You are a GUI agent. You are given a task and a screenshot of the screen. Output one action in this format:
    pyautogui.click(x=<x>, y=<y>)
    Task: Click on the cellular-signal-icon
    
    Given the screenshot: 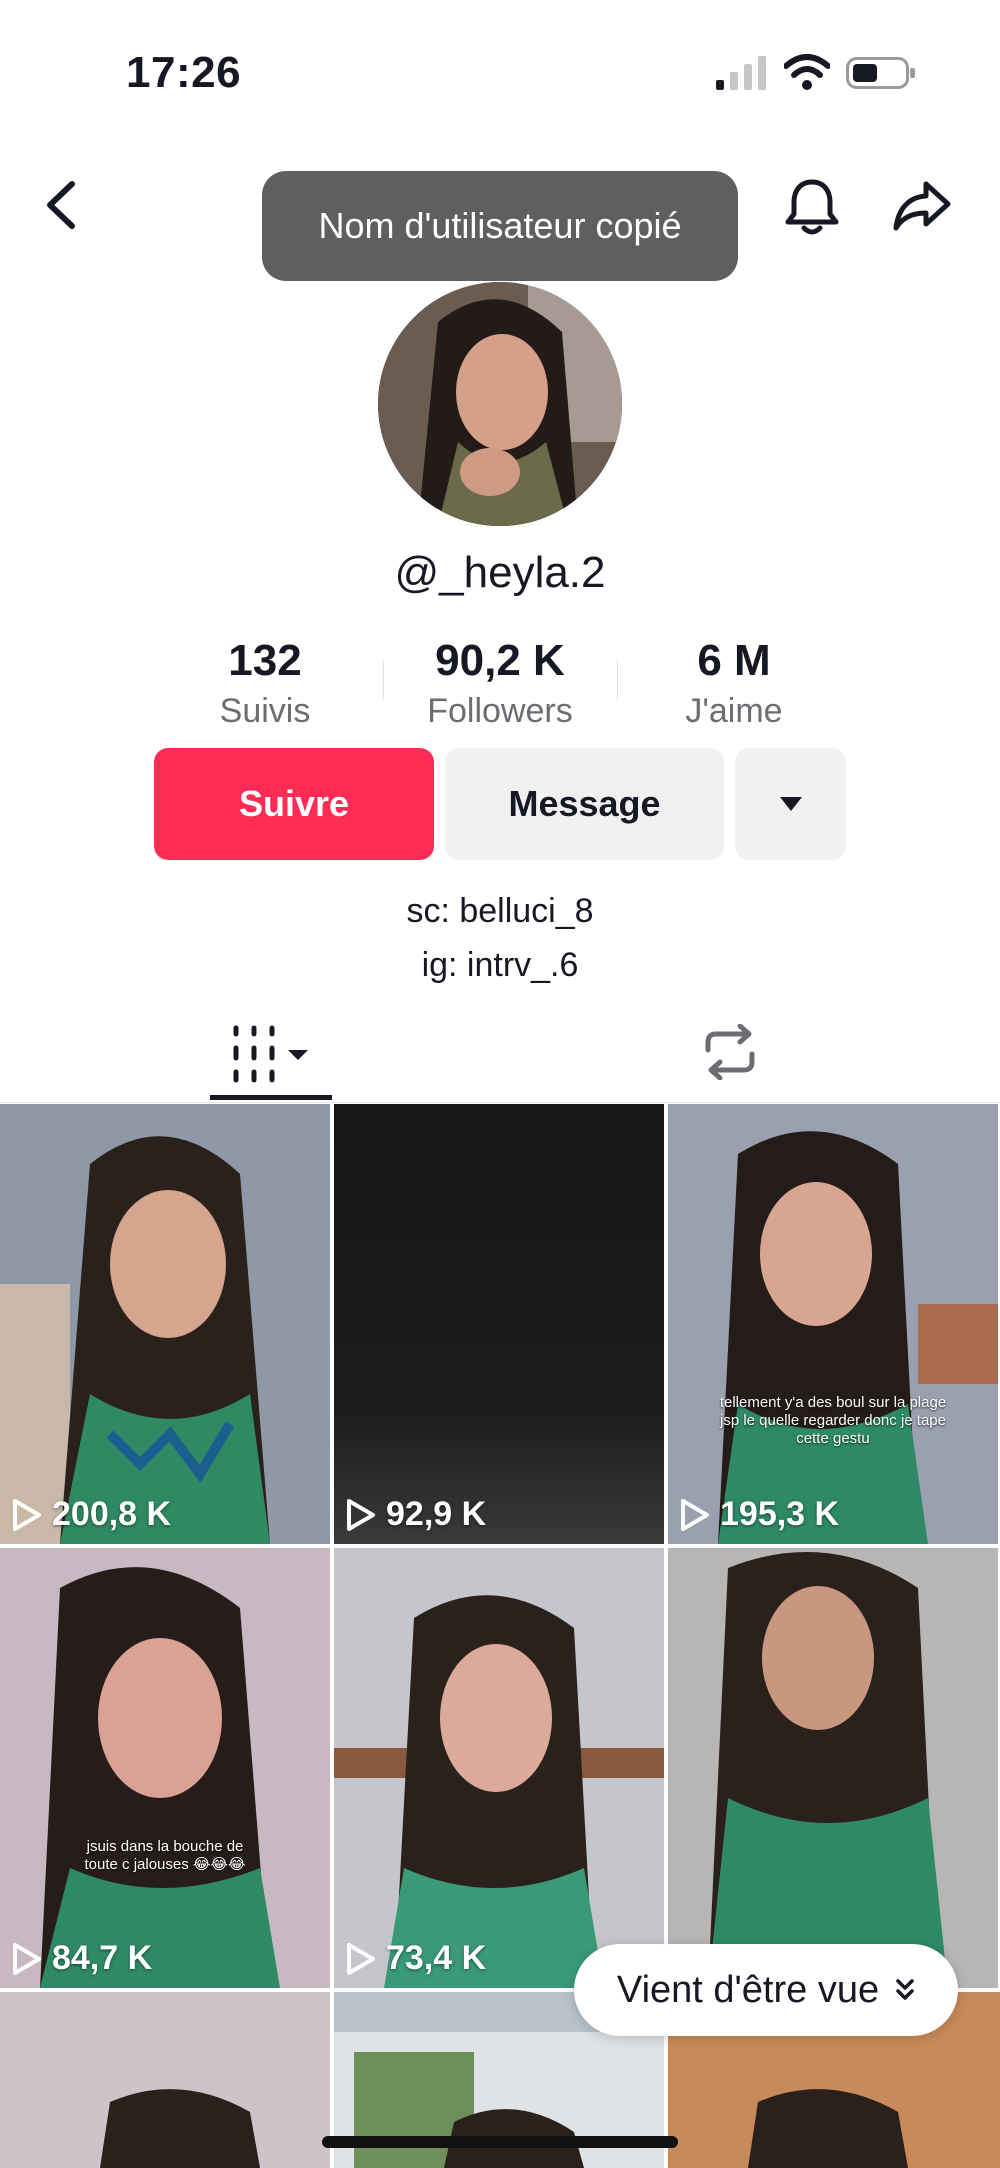 What is the action you would take?
    pyautogui.click(x=741, y=73)
    